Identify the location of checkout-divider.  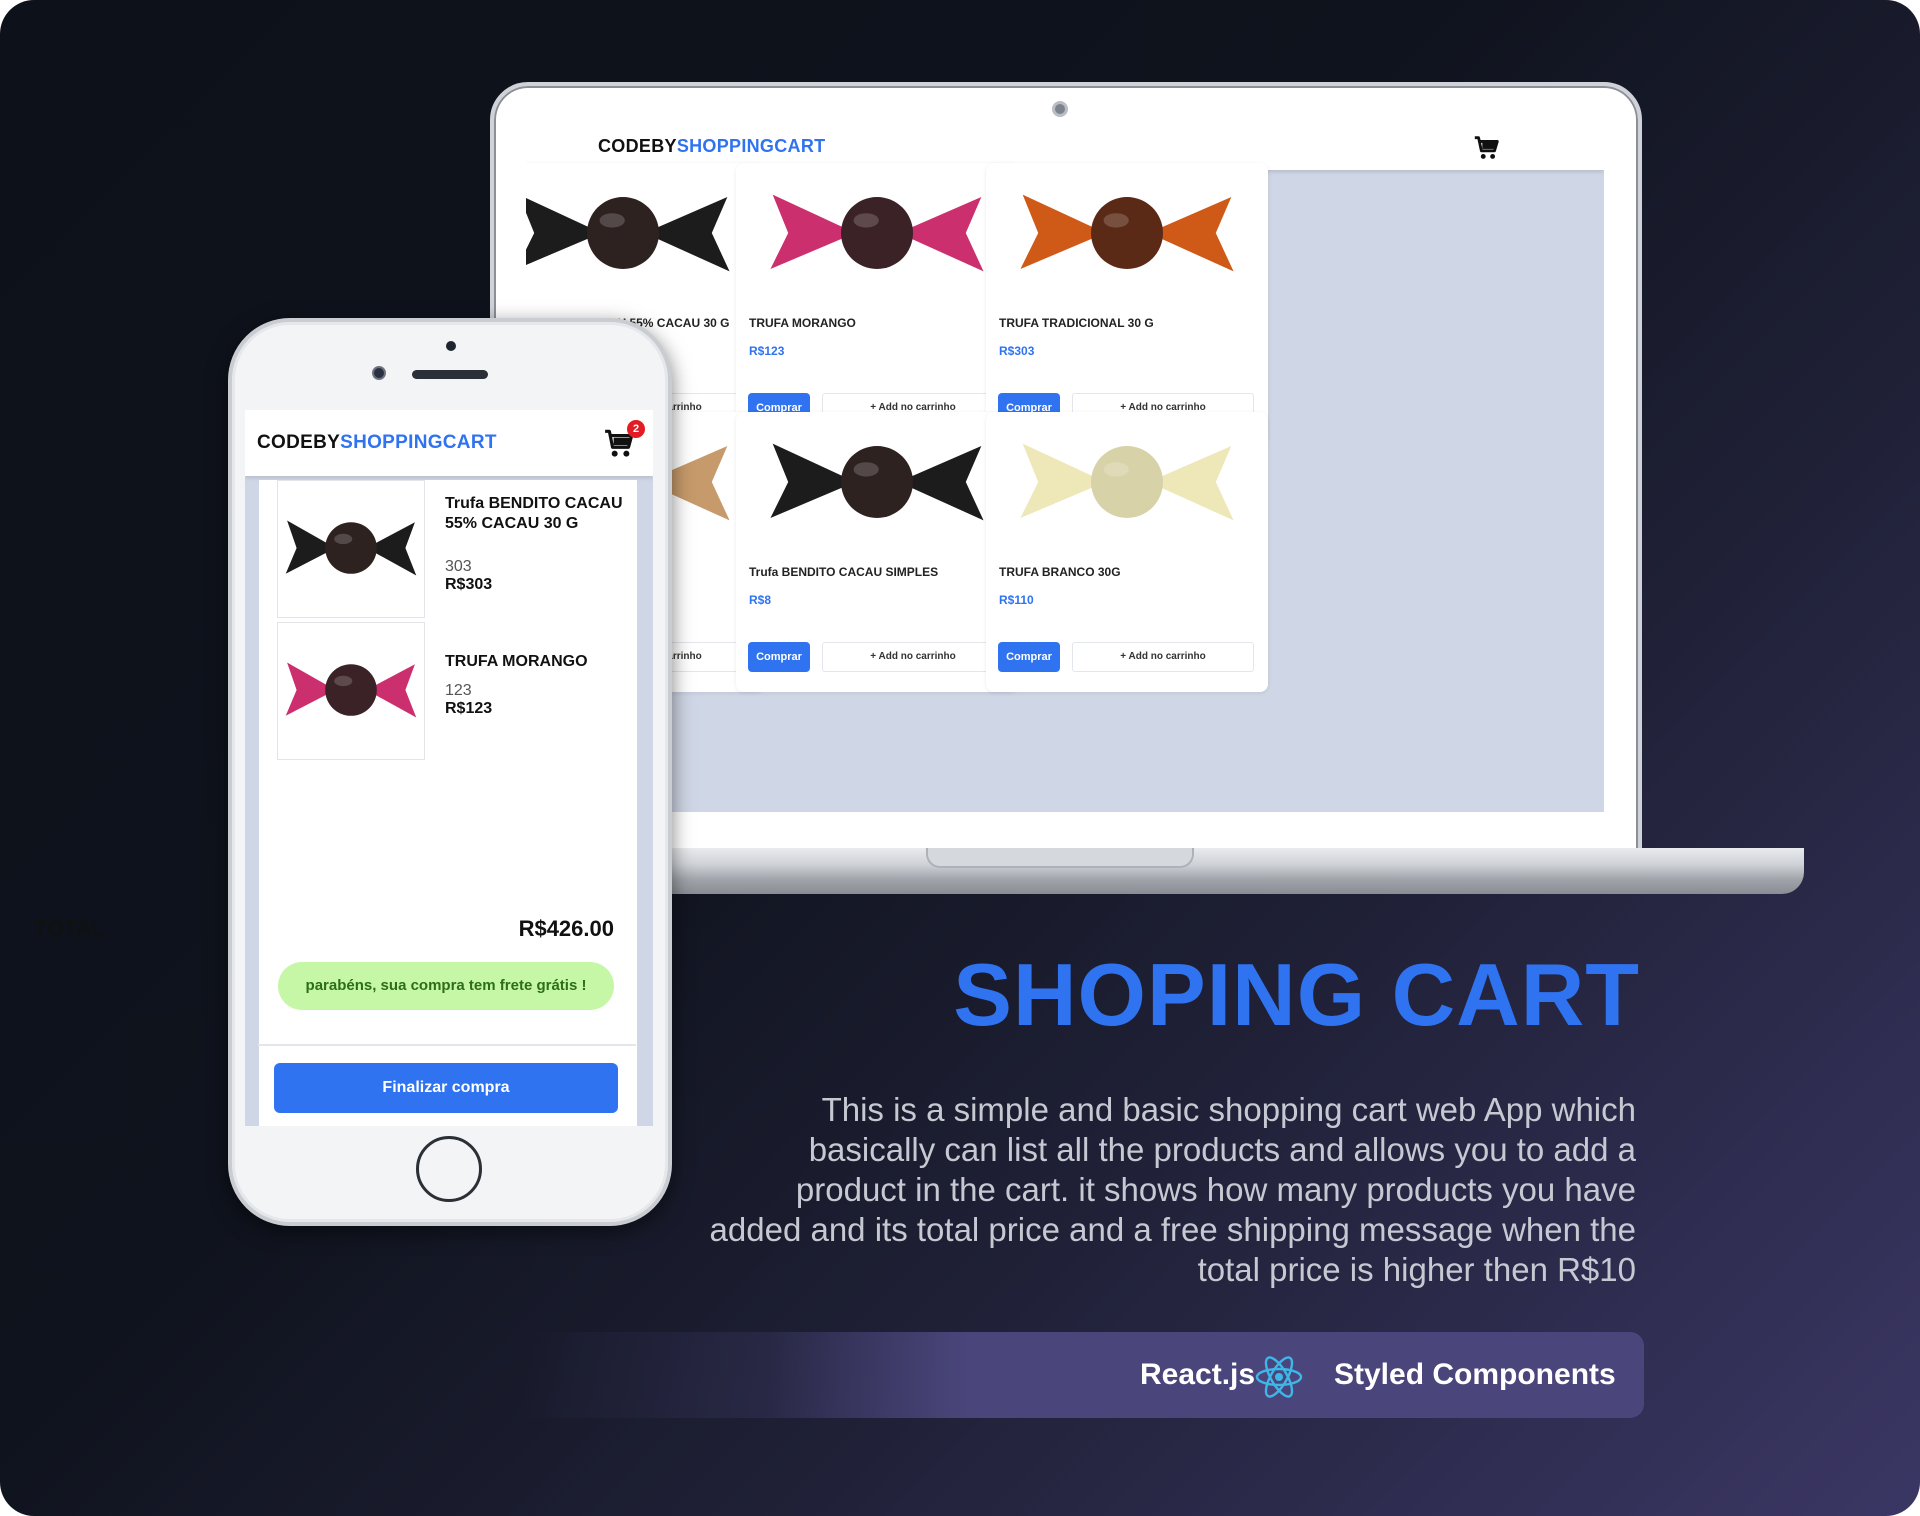
(447, 1045).